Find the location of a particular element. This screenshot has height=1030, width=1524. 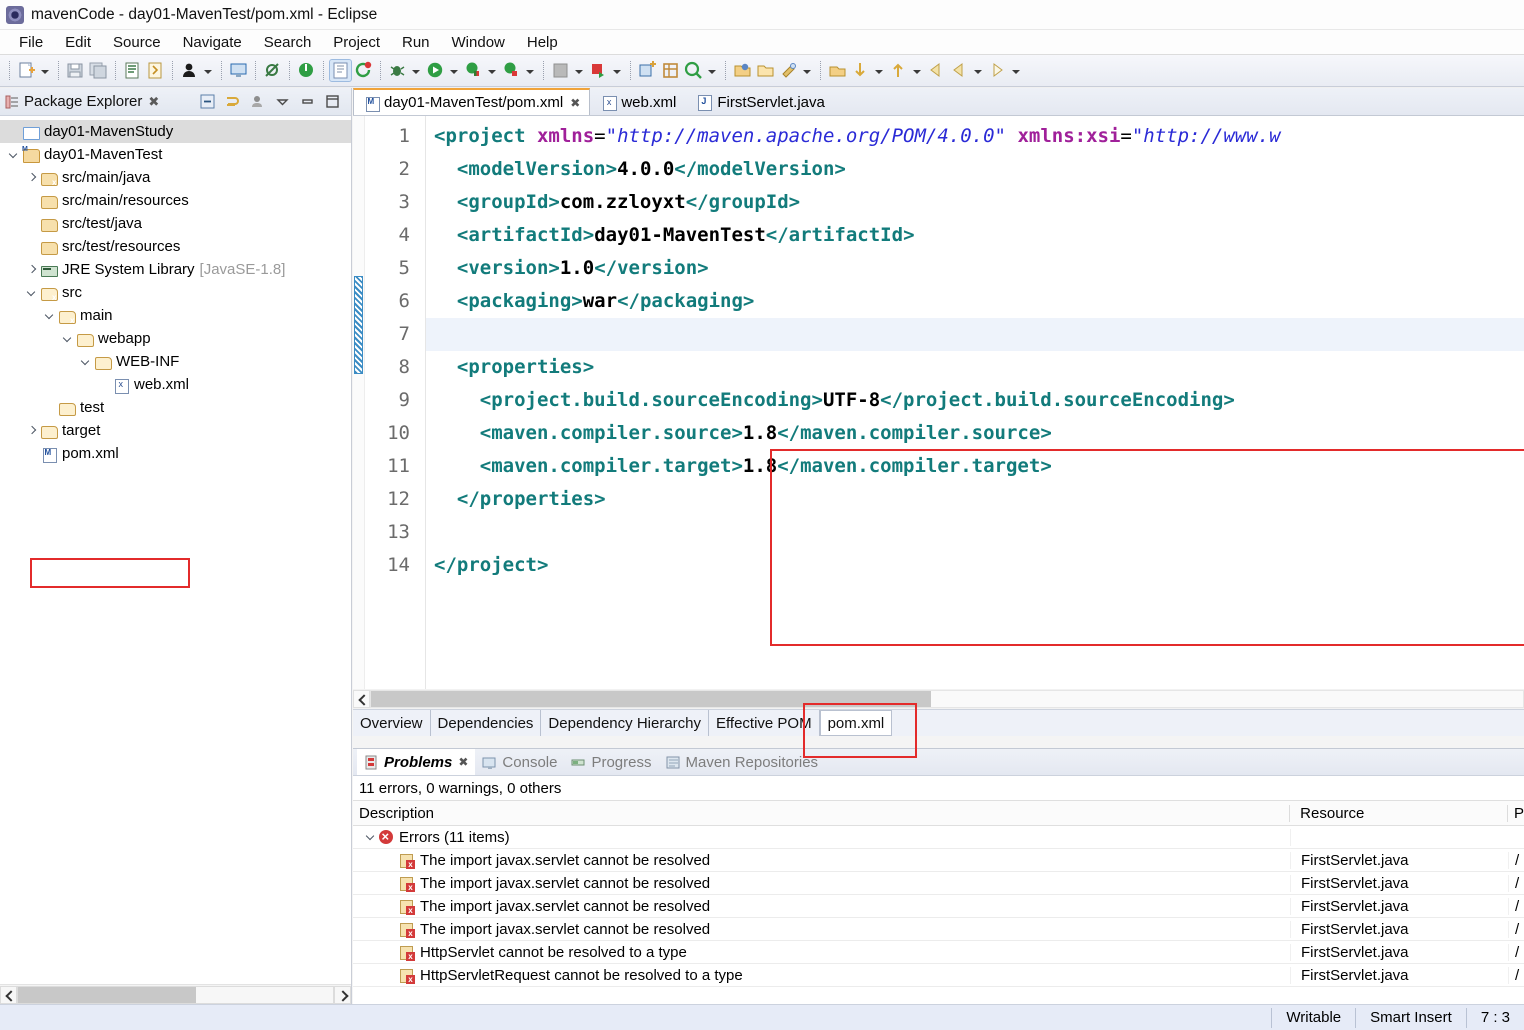

column-header-resource: Resource is located at coordinates (1399, 813).